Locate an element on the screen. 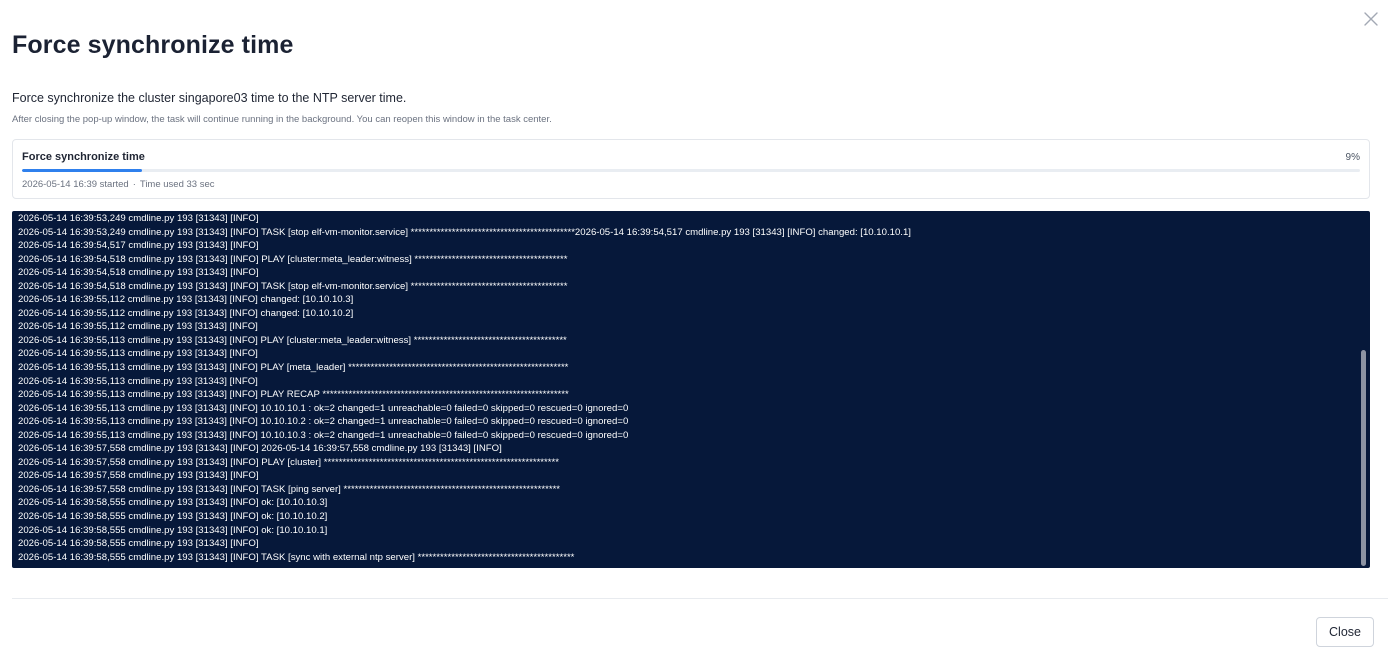  progress-bar-fill is located at coordinates (82, 170).